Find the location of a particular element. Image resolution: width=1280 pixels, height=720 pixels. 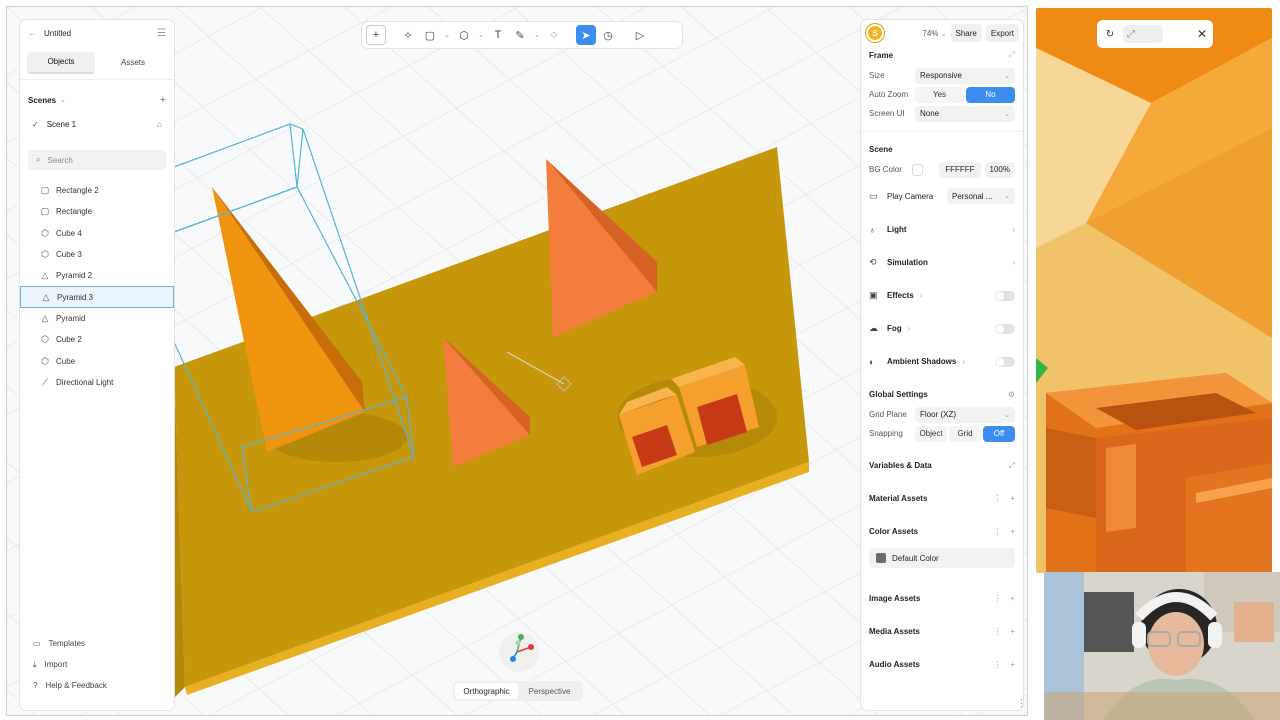

play-preview: ↻ ⤢ ✕ is located at coordinates (1154, 290).